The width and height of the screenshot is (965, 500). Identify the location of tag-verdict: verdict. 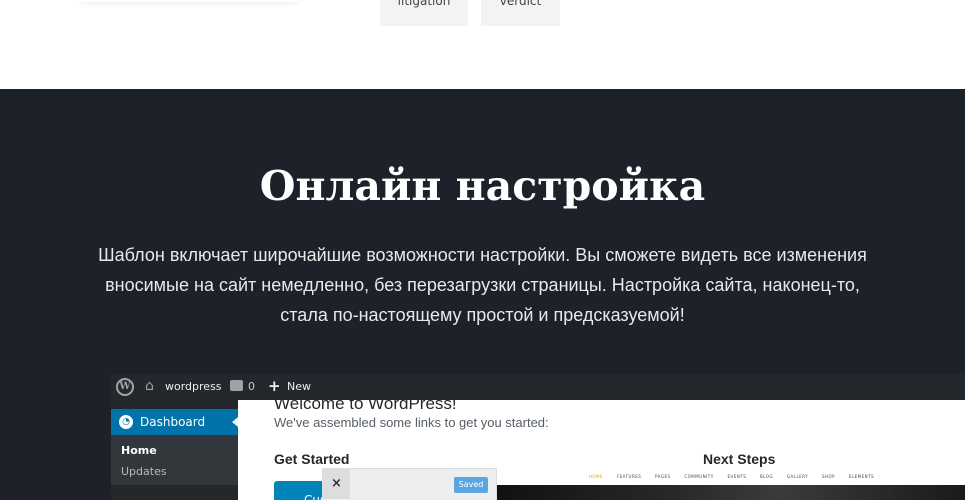
(520, 13).